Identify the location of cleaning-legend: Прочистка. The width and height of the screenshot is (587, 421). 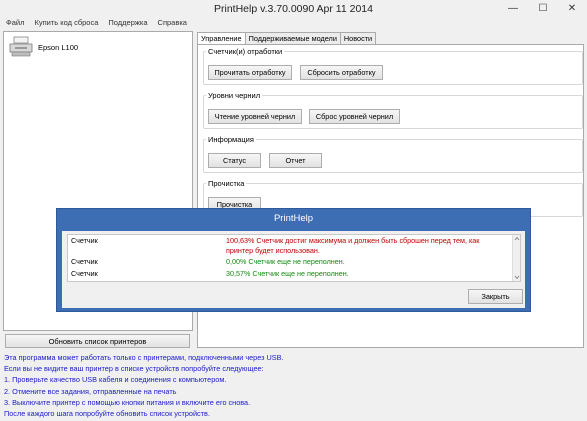
(226, 183).